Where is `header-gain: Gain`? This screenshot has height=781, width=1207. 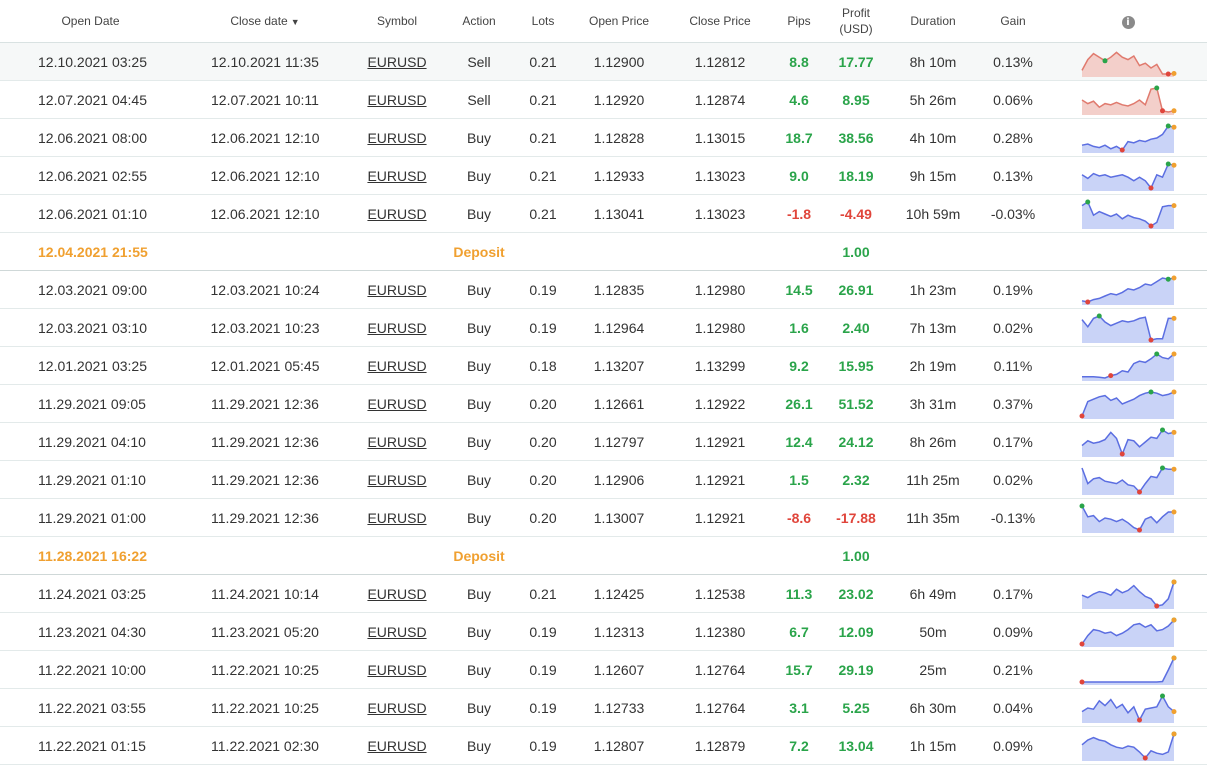
header-gain: Gain is located at coordinates (1013, 21).